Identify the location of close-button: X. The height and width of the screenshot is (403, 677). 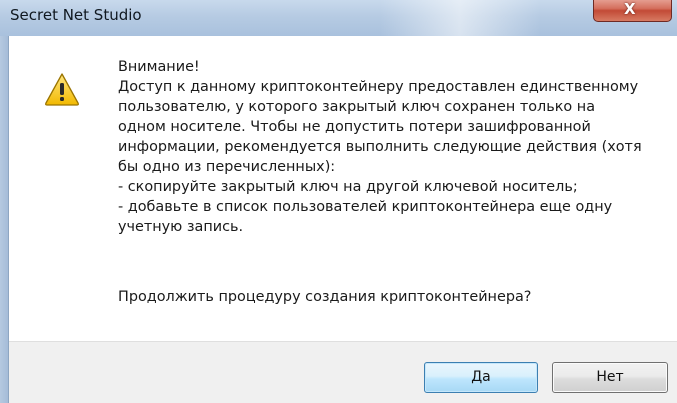
(632, 11).